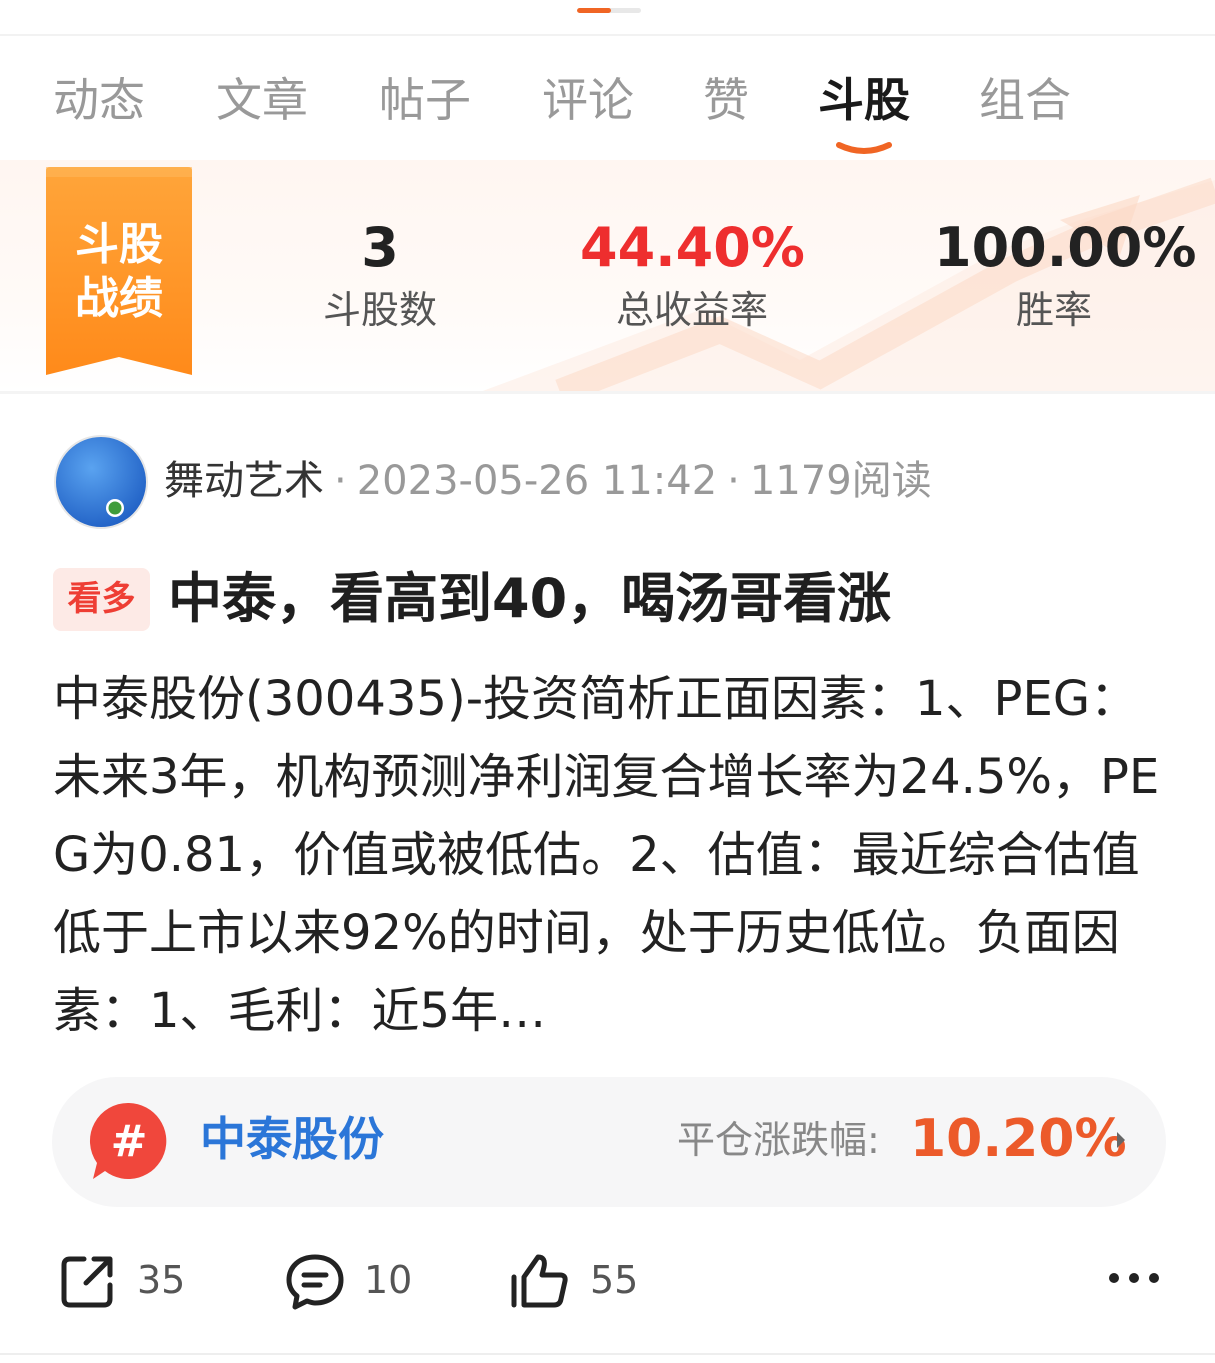 The width and height of the screenshot is (1215, 1363). I want to click on scroll-indicator-fill, so click(594, 10).